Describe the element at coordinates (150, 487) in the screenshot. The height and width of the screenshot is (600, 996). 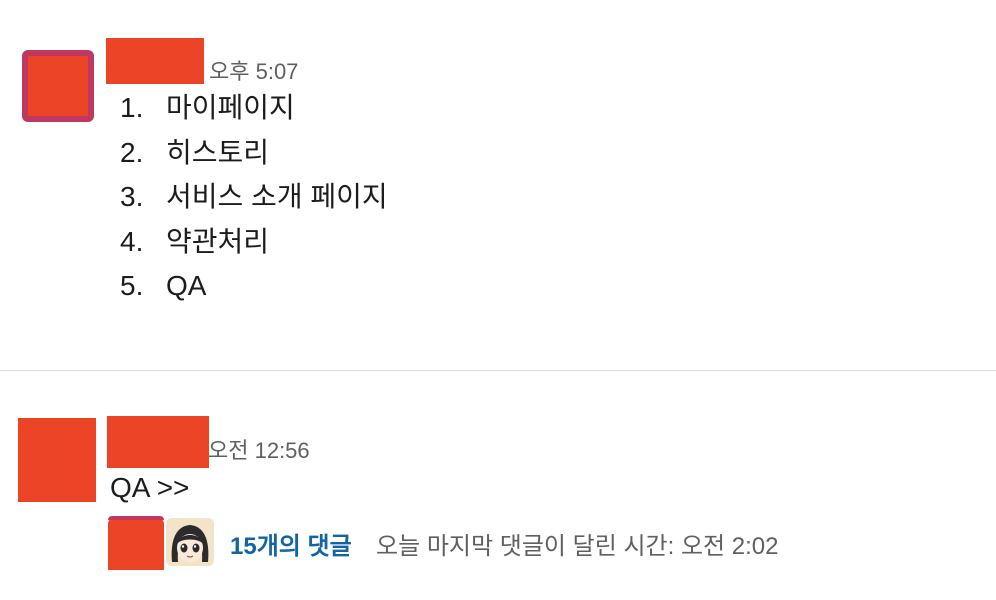
I see `message-text: QA >>` at that location.